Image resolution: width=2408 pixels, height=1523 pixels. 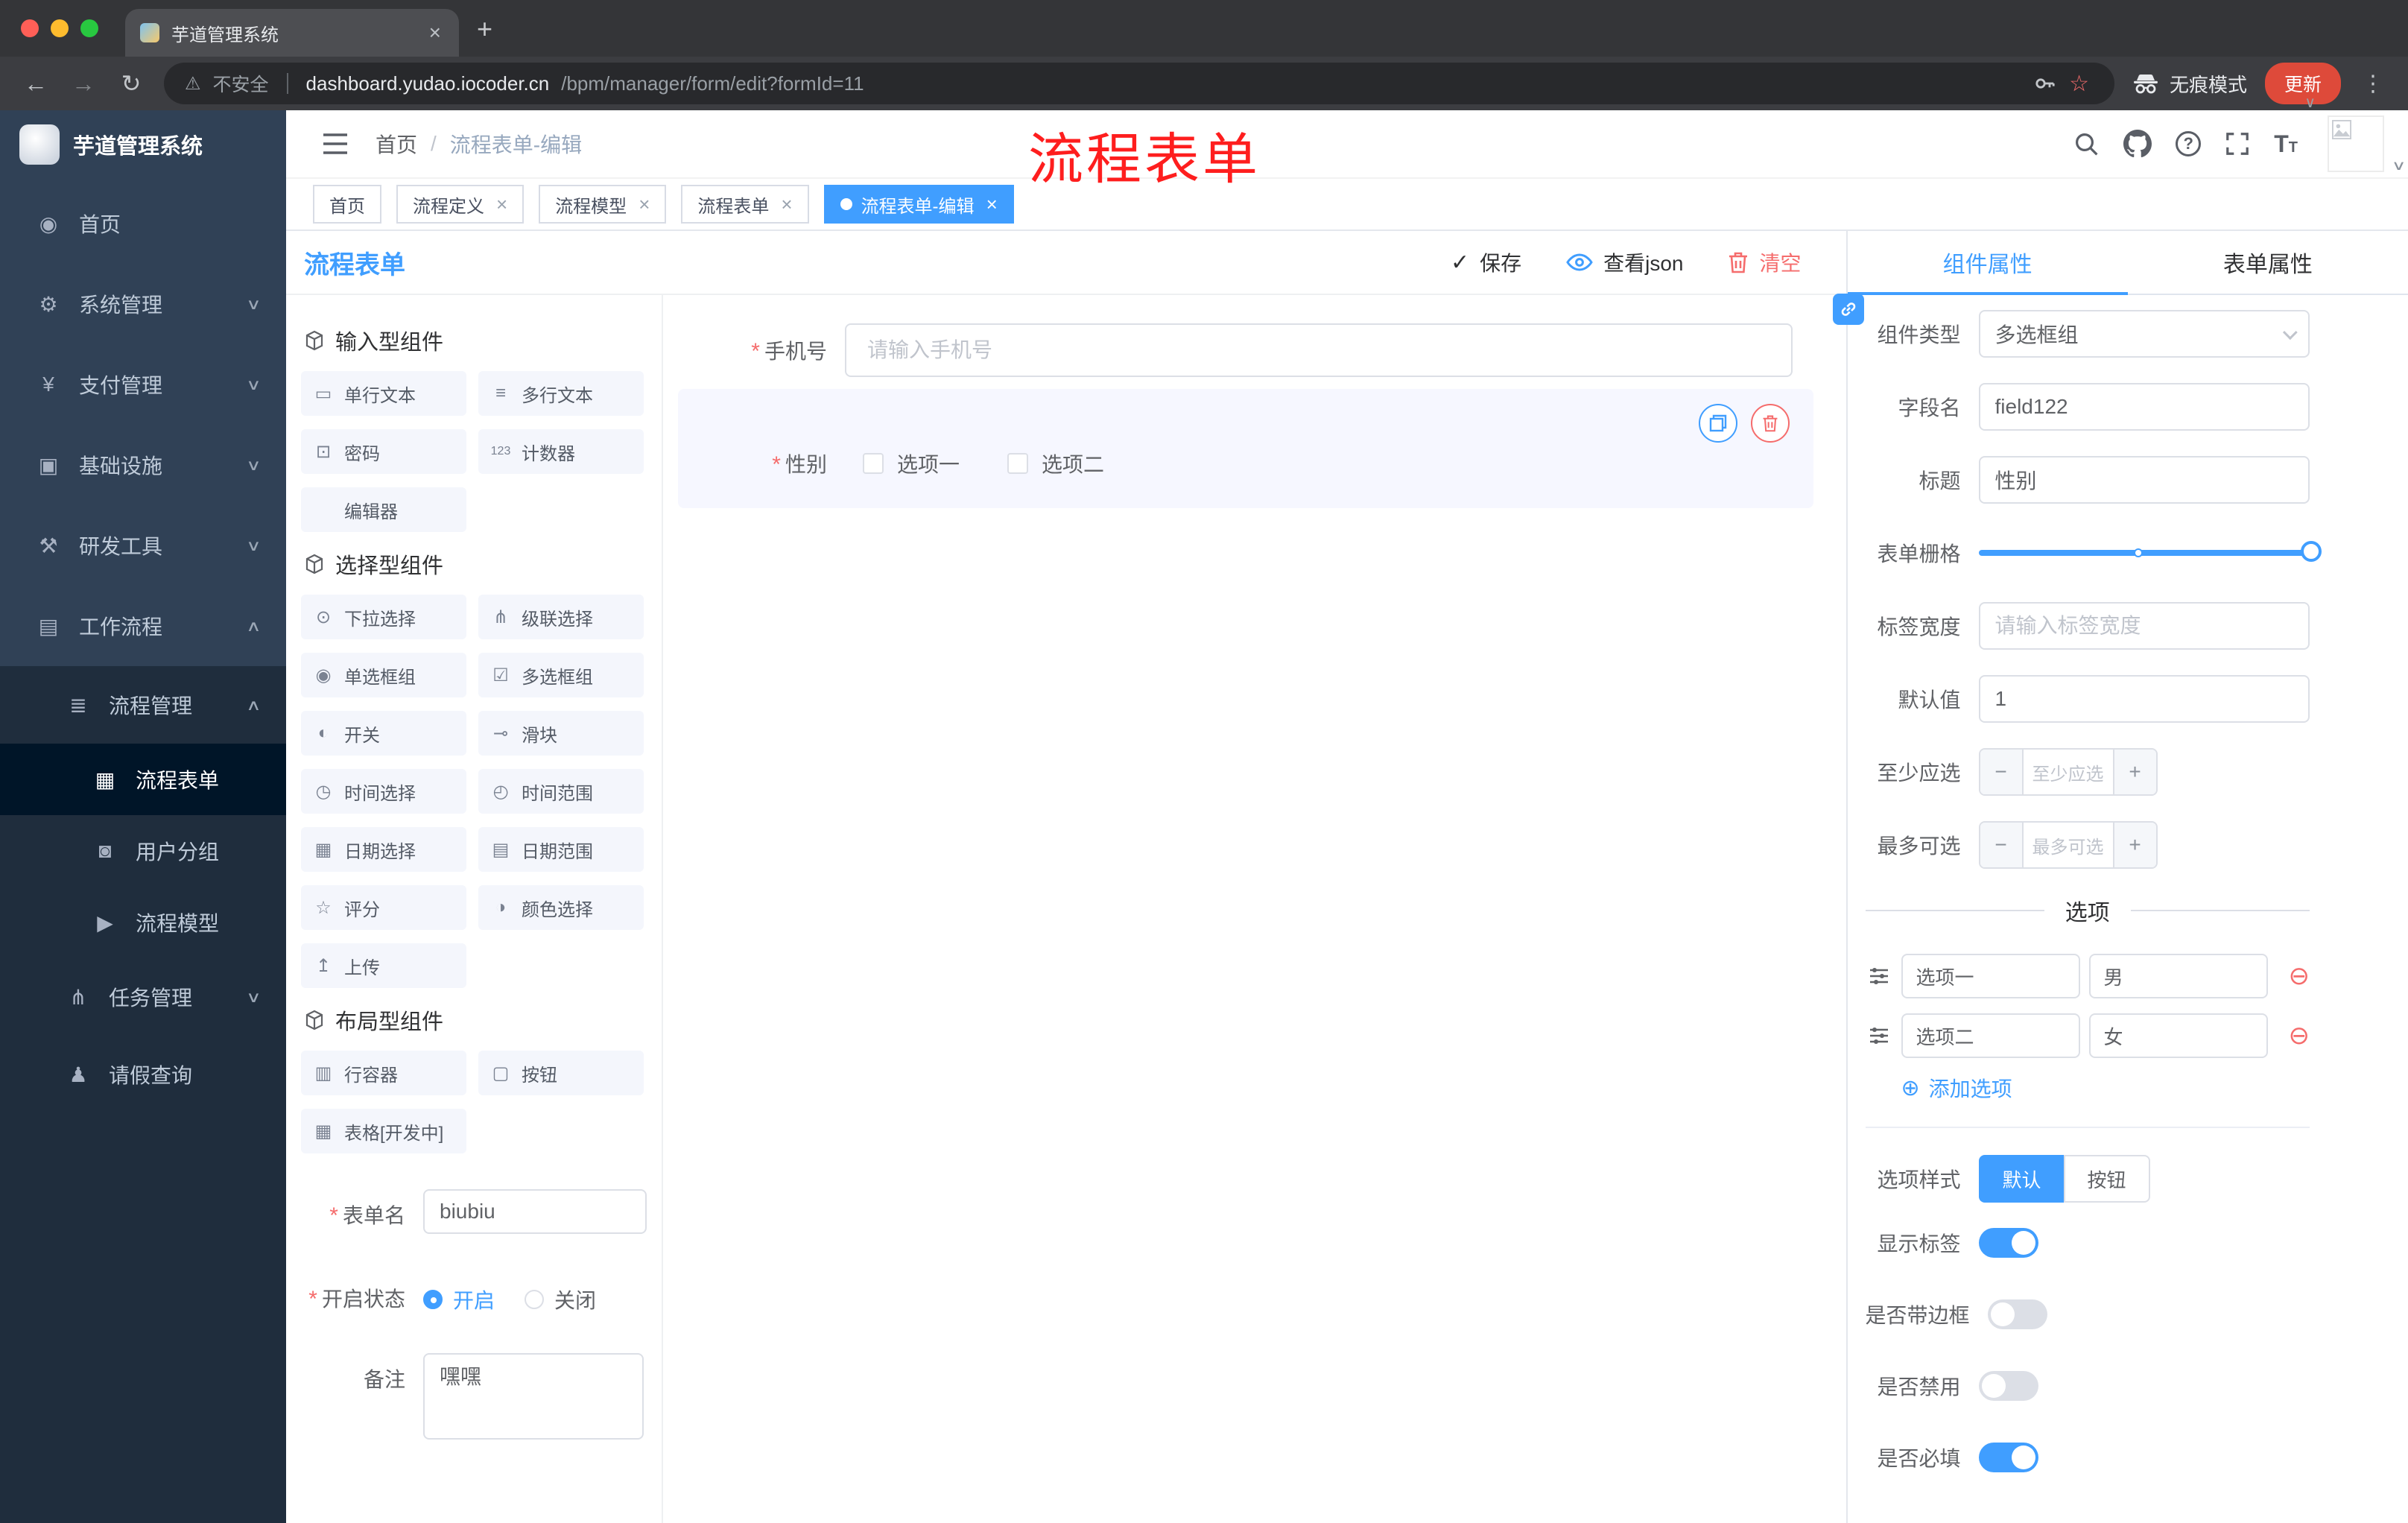 I want to click on form-name-input, so click(x=535, y=1212).